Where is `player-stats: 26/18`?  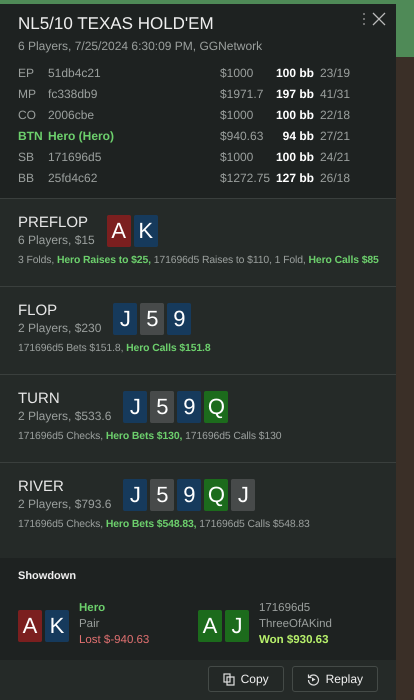
player-stats: 26/18 is located at coordinates (336, 178).